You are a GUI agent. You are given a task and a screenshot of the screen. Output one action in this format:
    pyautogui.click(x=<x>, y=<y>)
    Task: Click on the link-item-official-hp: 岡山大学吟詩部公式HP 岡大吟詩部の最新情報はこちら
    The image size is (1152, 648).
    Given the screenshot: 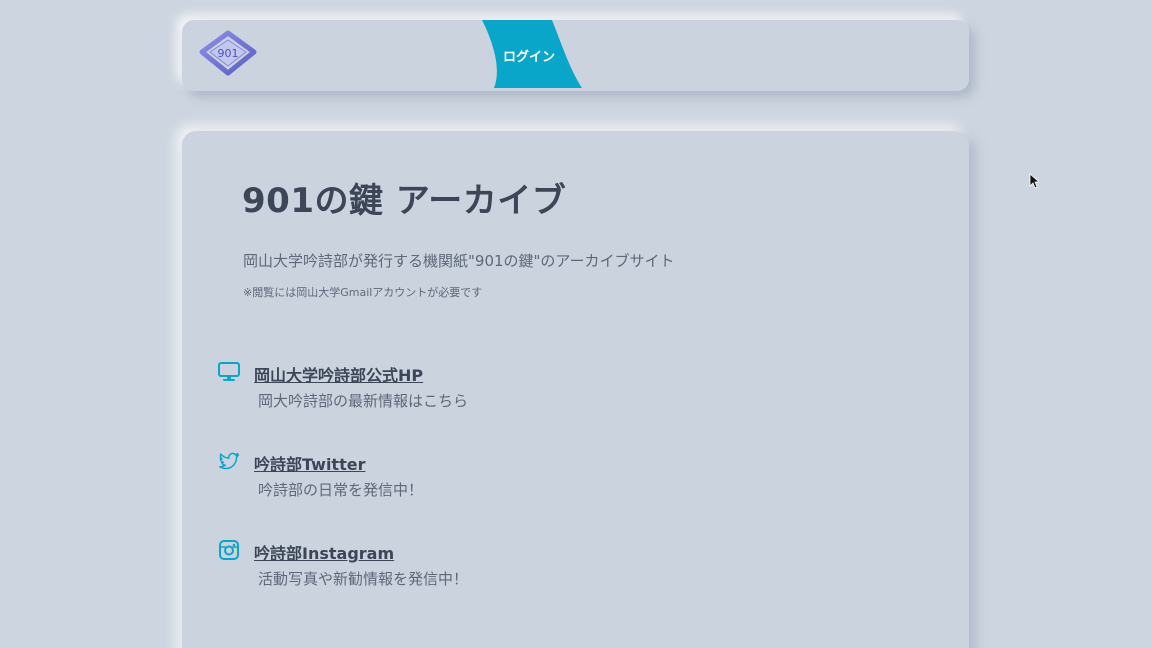 What is the action you would take?
    pyautogui.click(x=468, y=391)
    